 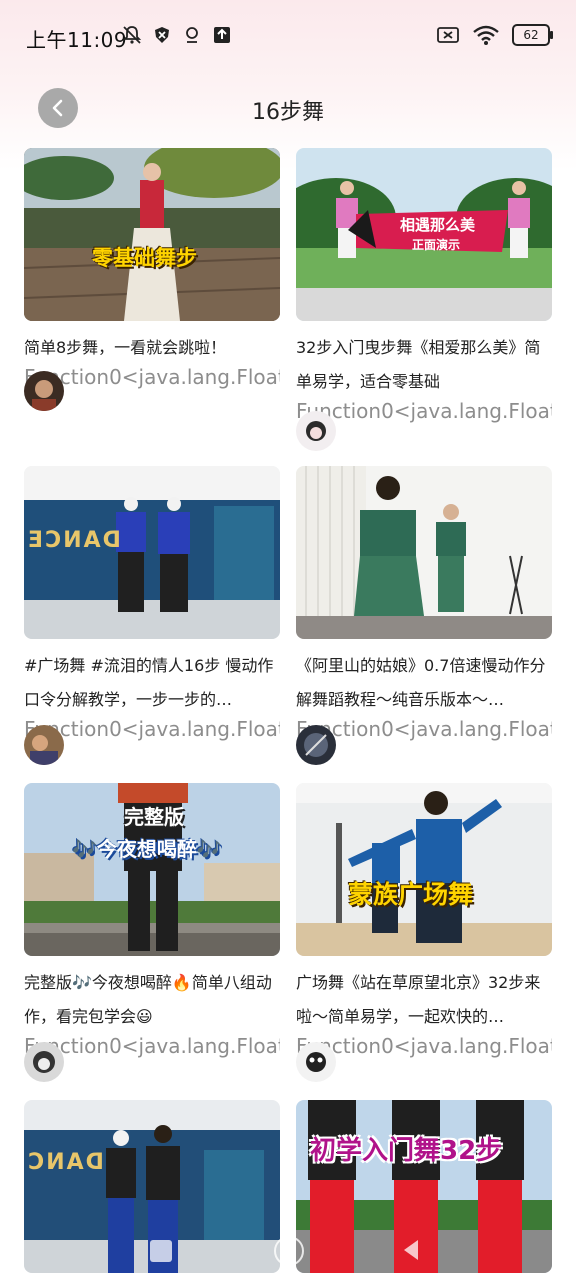 What do you see at coordinates (486, 35) in the screenshot?
I see `wifi-icon` at bounding box center [486, 35].